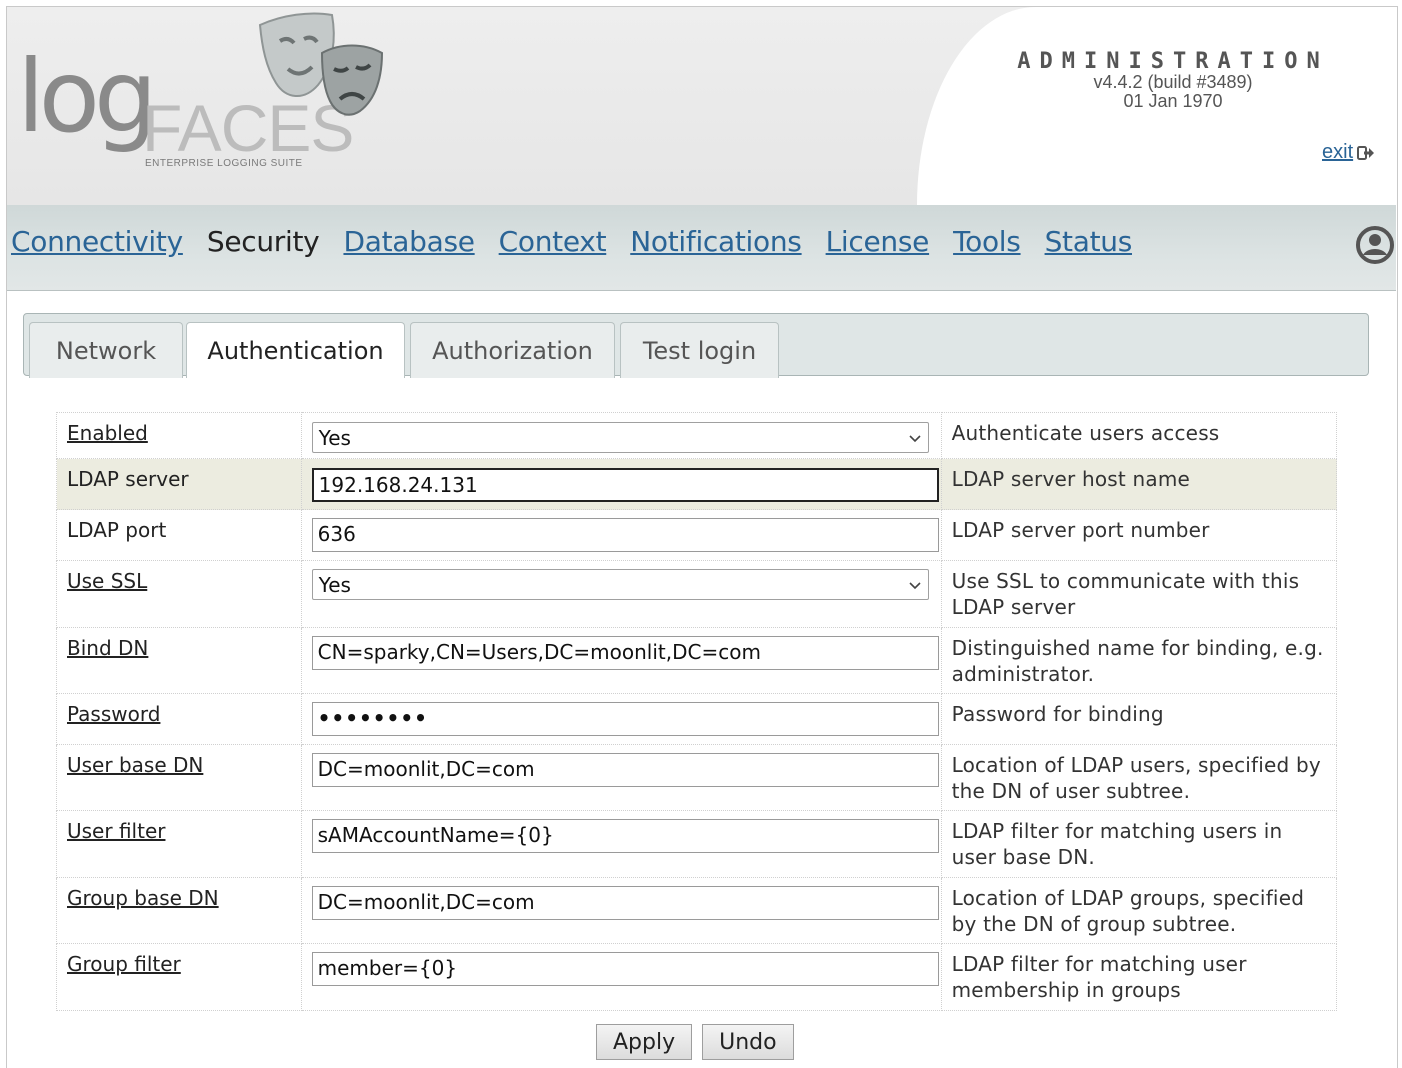 This screenshot has height=1068, width=1402. I want to click on tab-authentication: Authentication, so click(295, 350).